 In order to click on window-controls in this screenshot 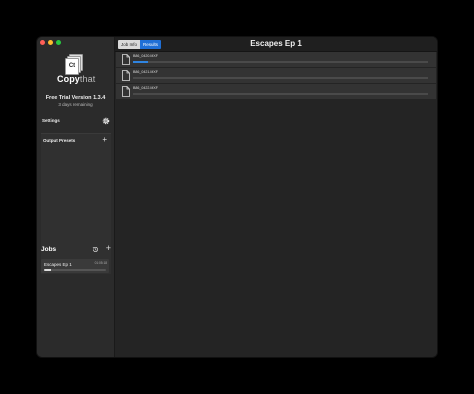, I will do `click(50, 42)`.